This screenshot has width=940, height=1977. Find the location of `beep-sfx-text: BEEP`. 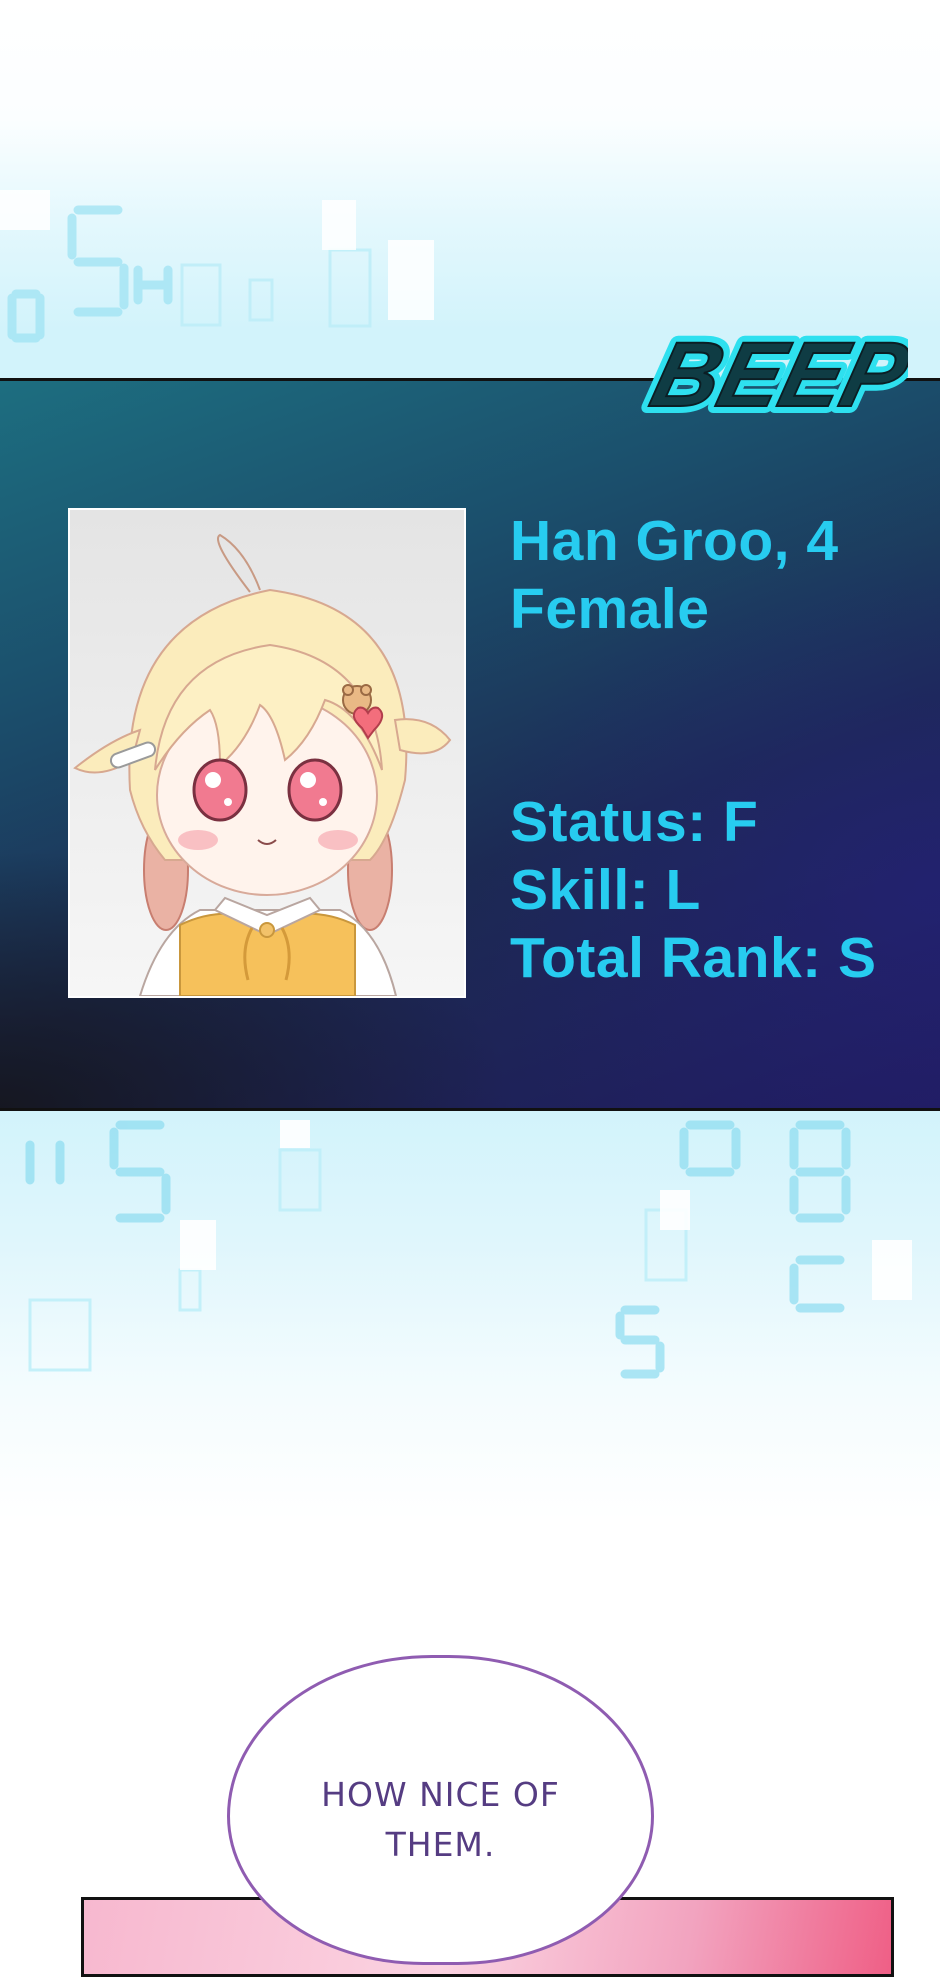

beep-sfx-text: BEEP is located at coordinates (775, 373).